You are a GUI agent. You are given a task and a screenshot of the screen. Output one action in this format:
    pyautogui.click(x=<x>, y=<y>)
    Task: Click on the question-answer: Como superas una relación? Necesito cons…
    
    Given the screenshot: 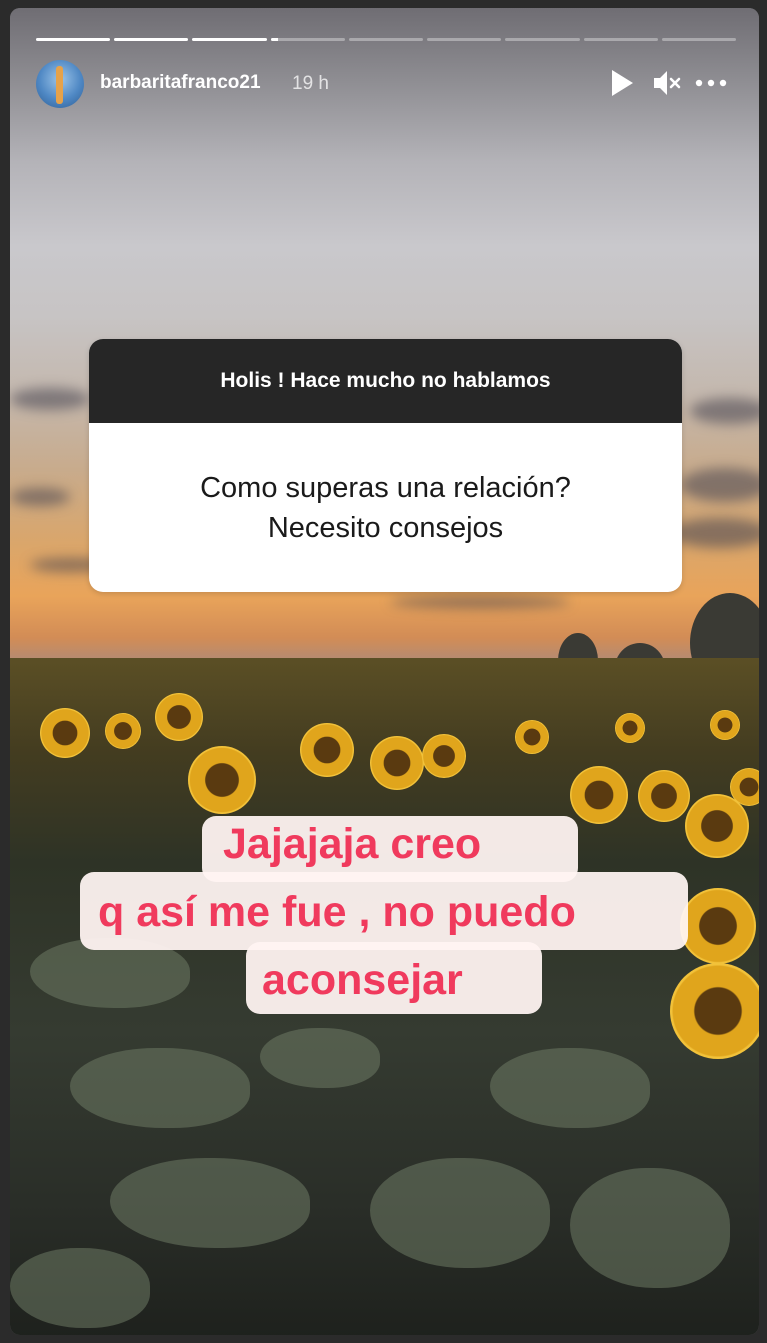 What is the action you would take?
    pyautogui.click(x=385, y=507)
    